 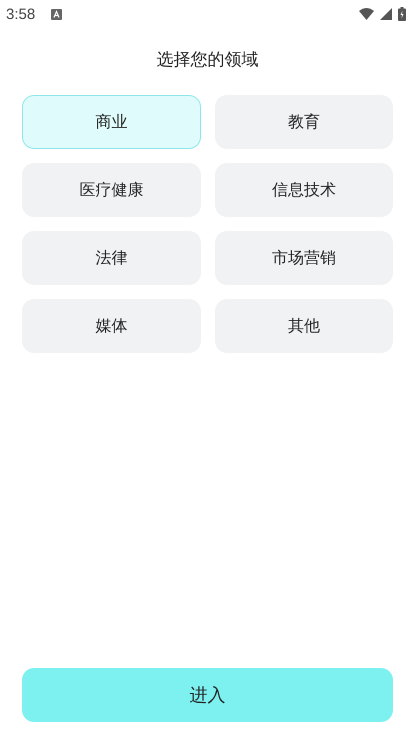 What do you see at coordinates (207, 695) in the screenshot?
I see `enter-button: 进入` at bounding box center [207, 695].